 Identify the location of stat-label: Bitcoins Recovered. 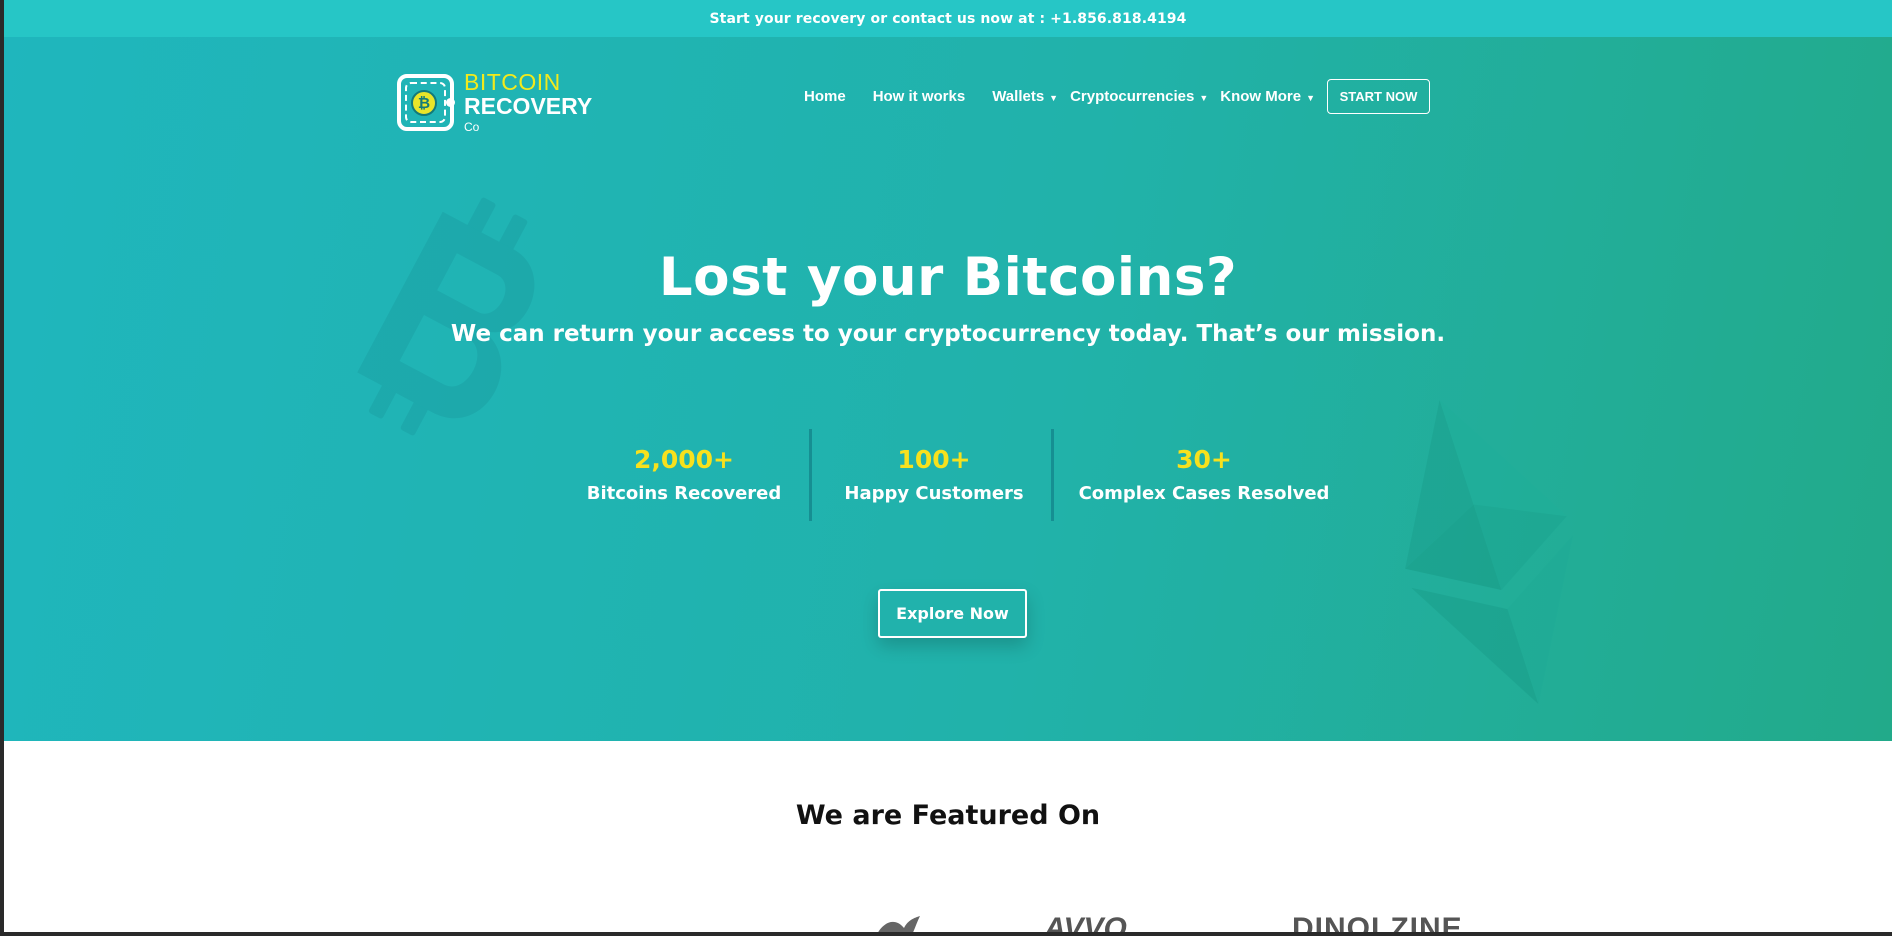
(684, 493).